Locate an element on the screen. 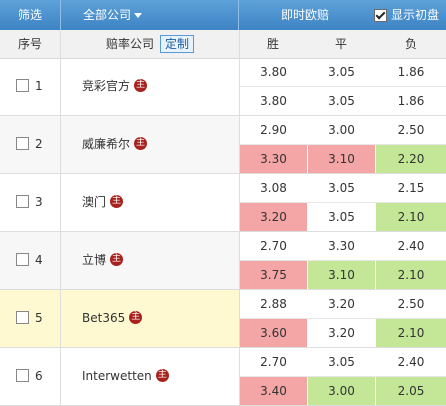  show-initial-checkbox is located at coordinates (380, 15).